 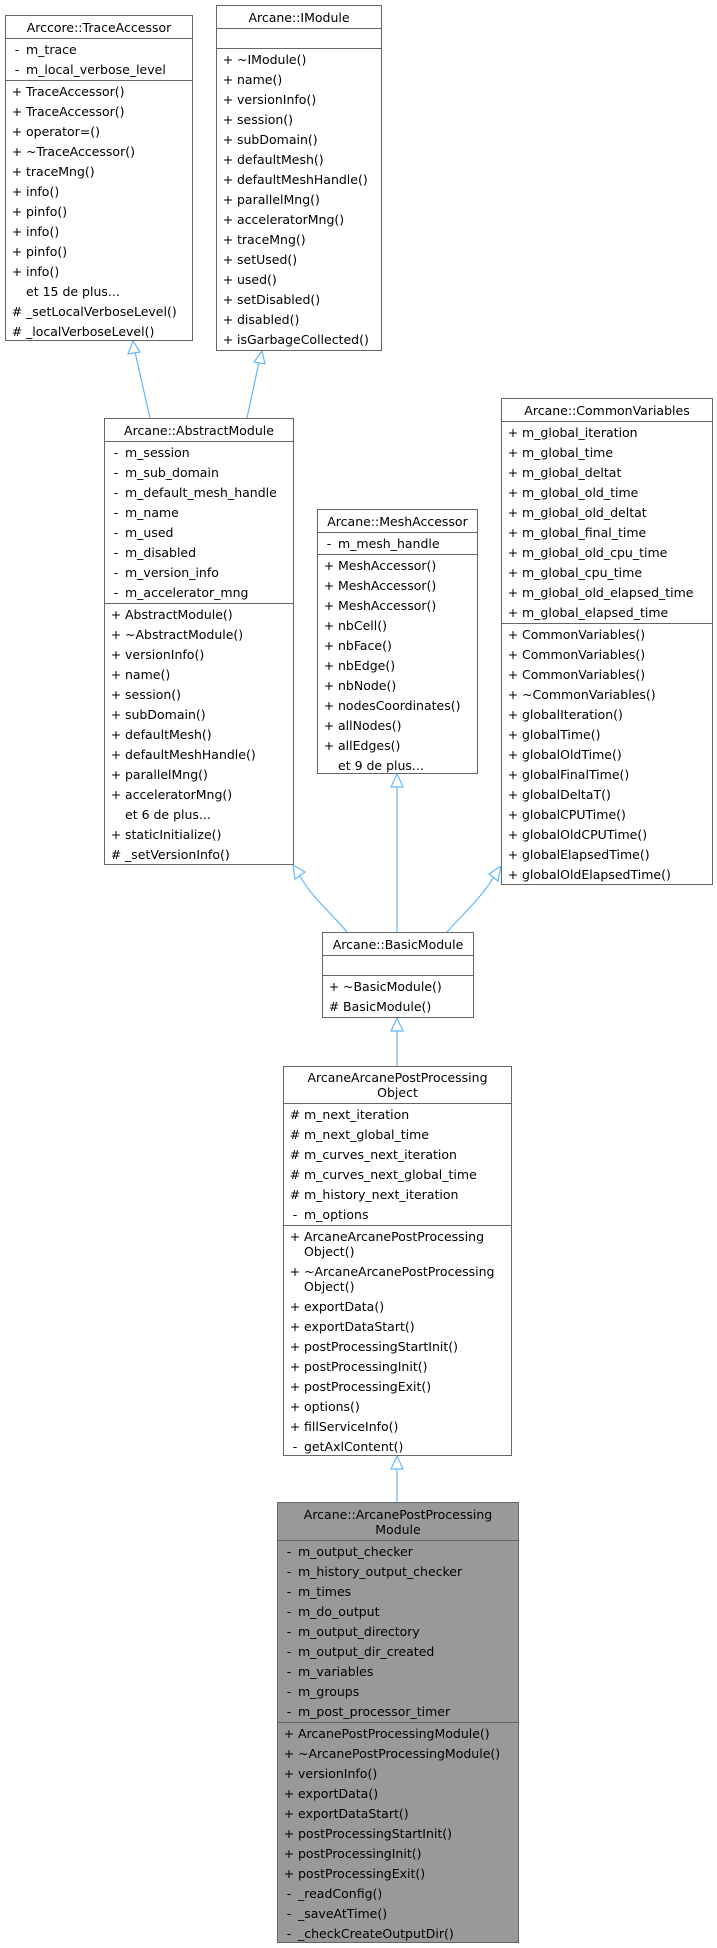 I want to click on method-row: + globalIteration(), so click(x=607, y=715).